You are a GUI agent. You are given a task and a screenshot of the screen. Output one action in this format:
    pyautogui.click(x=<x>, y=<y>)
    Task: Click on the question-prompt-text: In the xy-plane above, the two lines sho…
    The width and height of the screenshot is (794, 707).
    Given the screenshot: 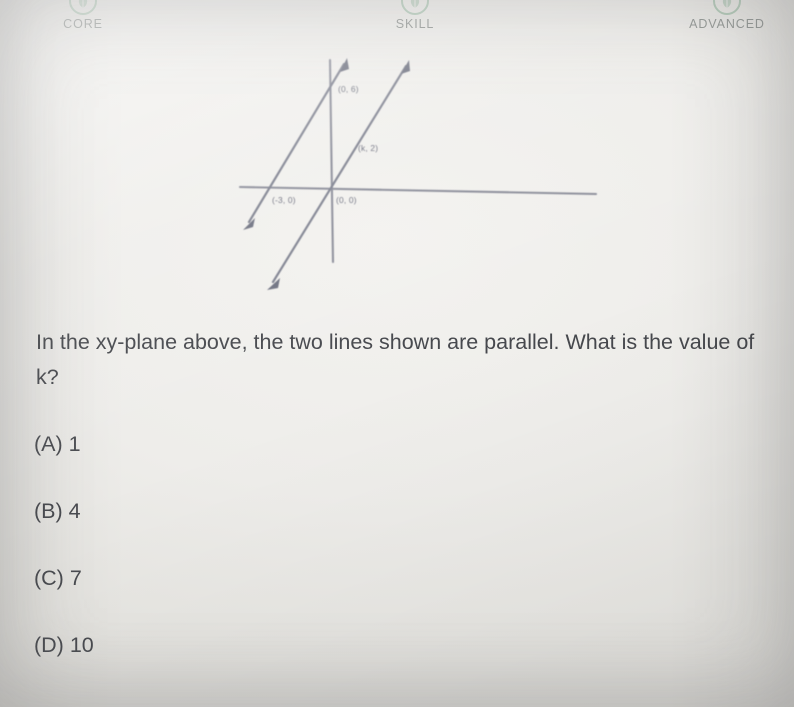 What is the action you would take?
    pyautogui.click(x=395, y=359)
    